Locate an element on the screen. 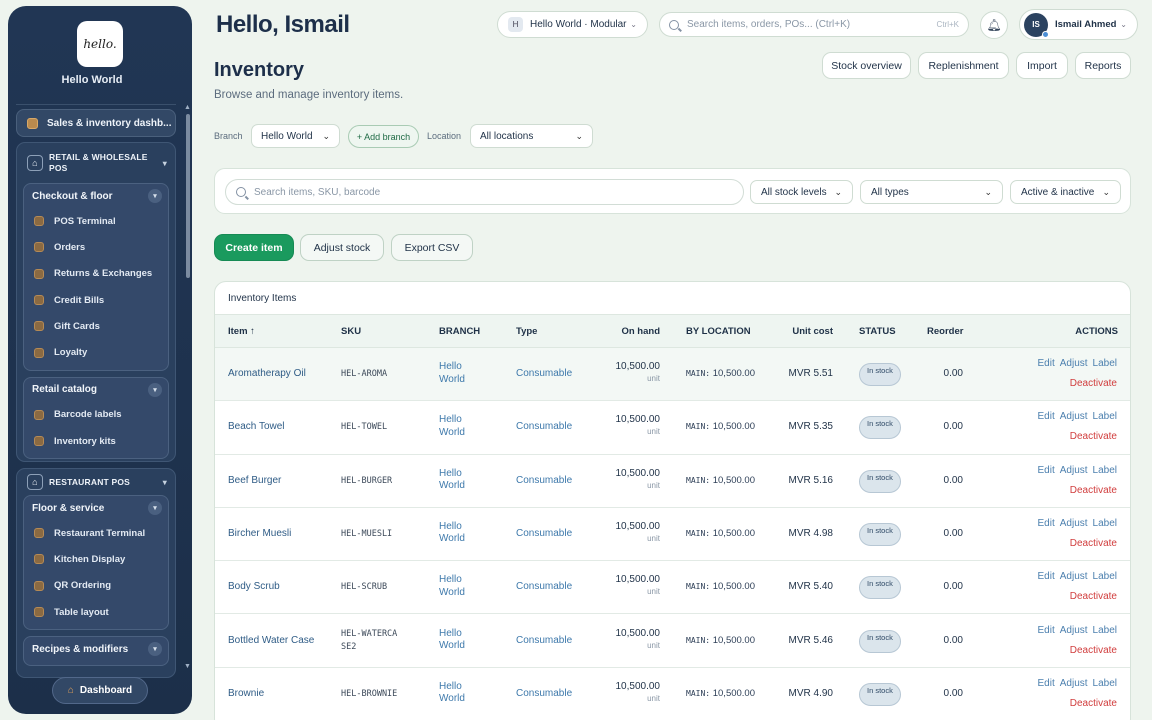  sub-header-retail-catalog: Retail catalog ▾ is located at coordinates (96, 390).